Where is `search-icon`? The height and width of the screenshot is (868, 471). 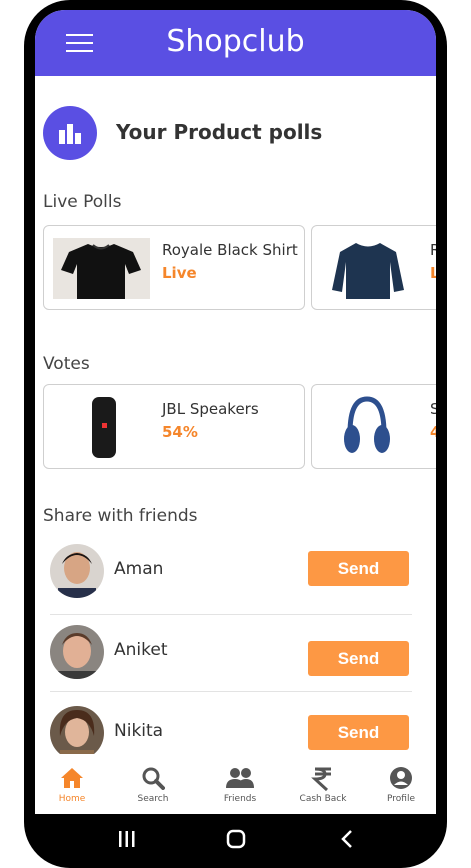
search-icon is located at coordinates (153, 778).